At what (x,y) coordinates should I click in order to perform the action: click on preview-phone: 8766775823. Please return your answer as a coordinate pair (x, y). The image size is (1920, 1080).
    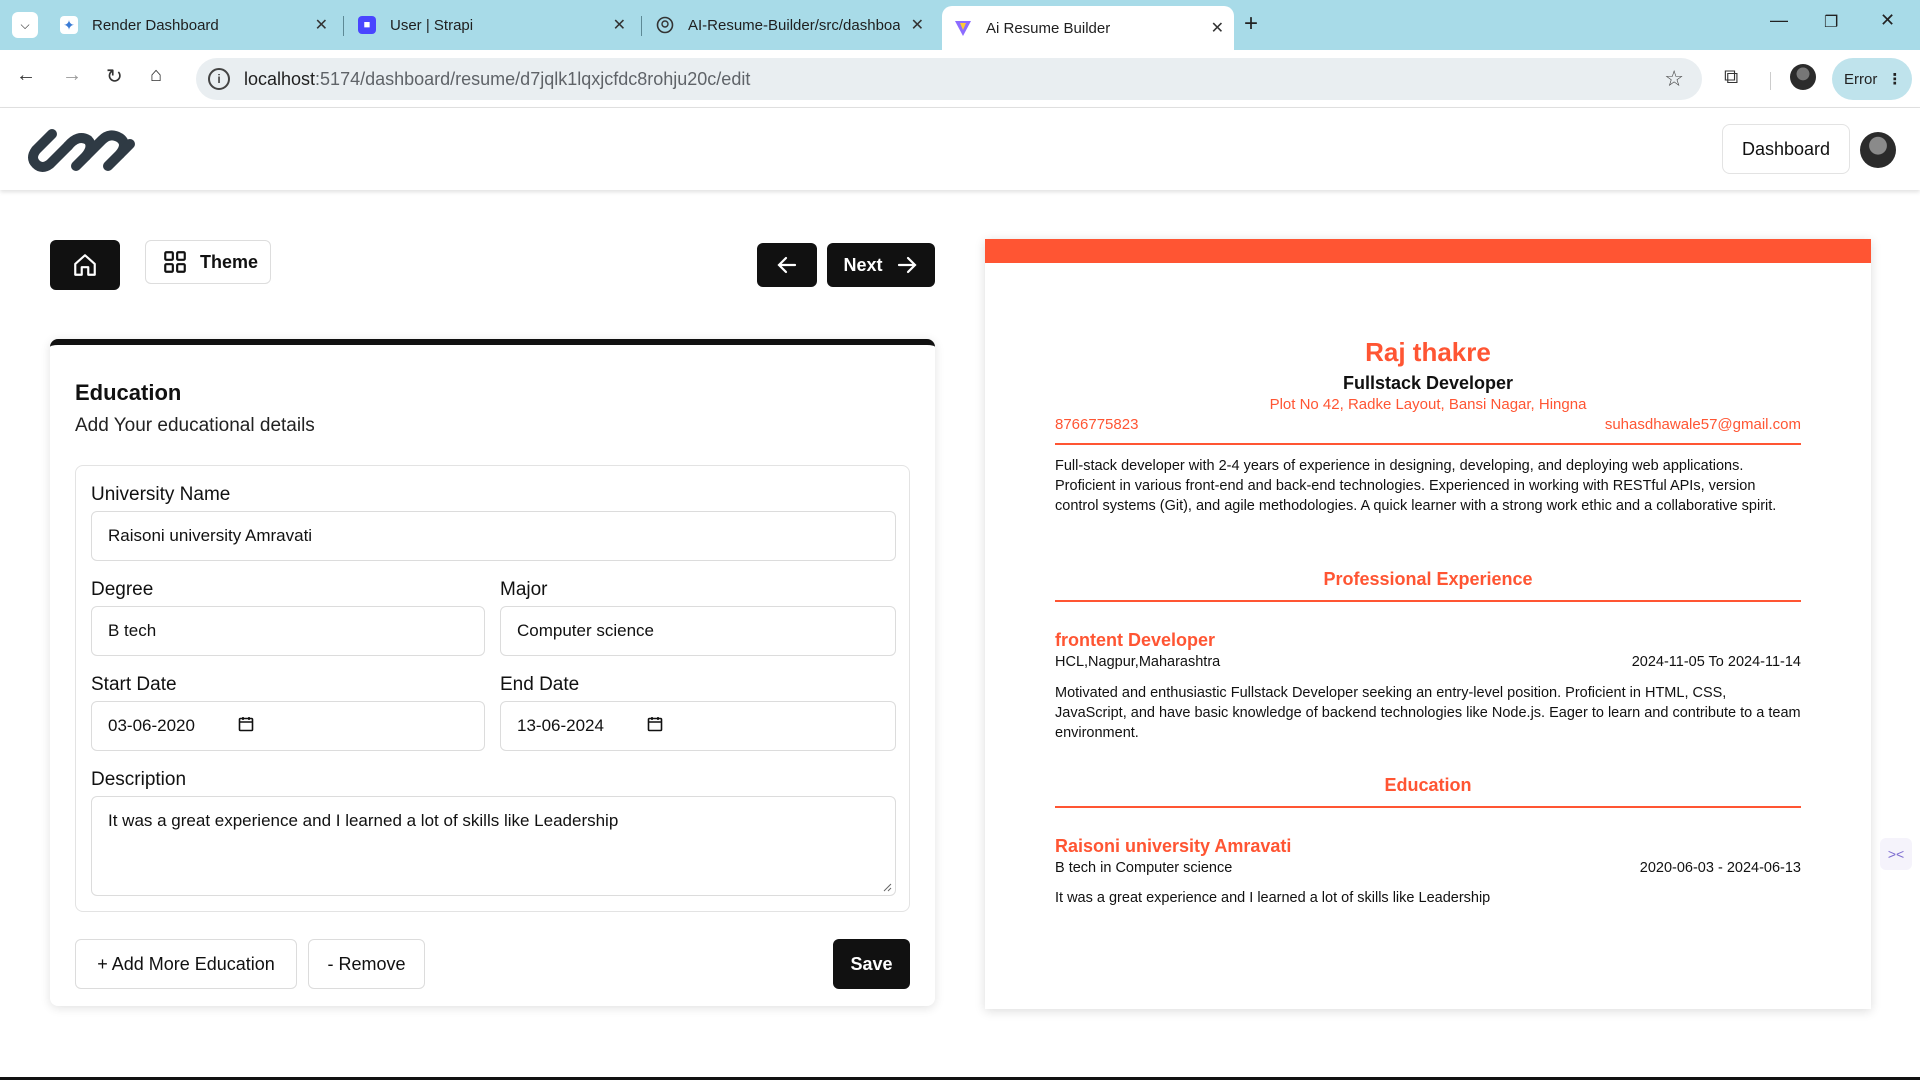
    Looking at the image, I should click on (1097, 424).